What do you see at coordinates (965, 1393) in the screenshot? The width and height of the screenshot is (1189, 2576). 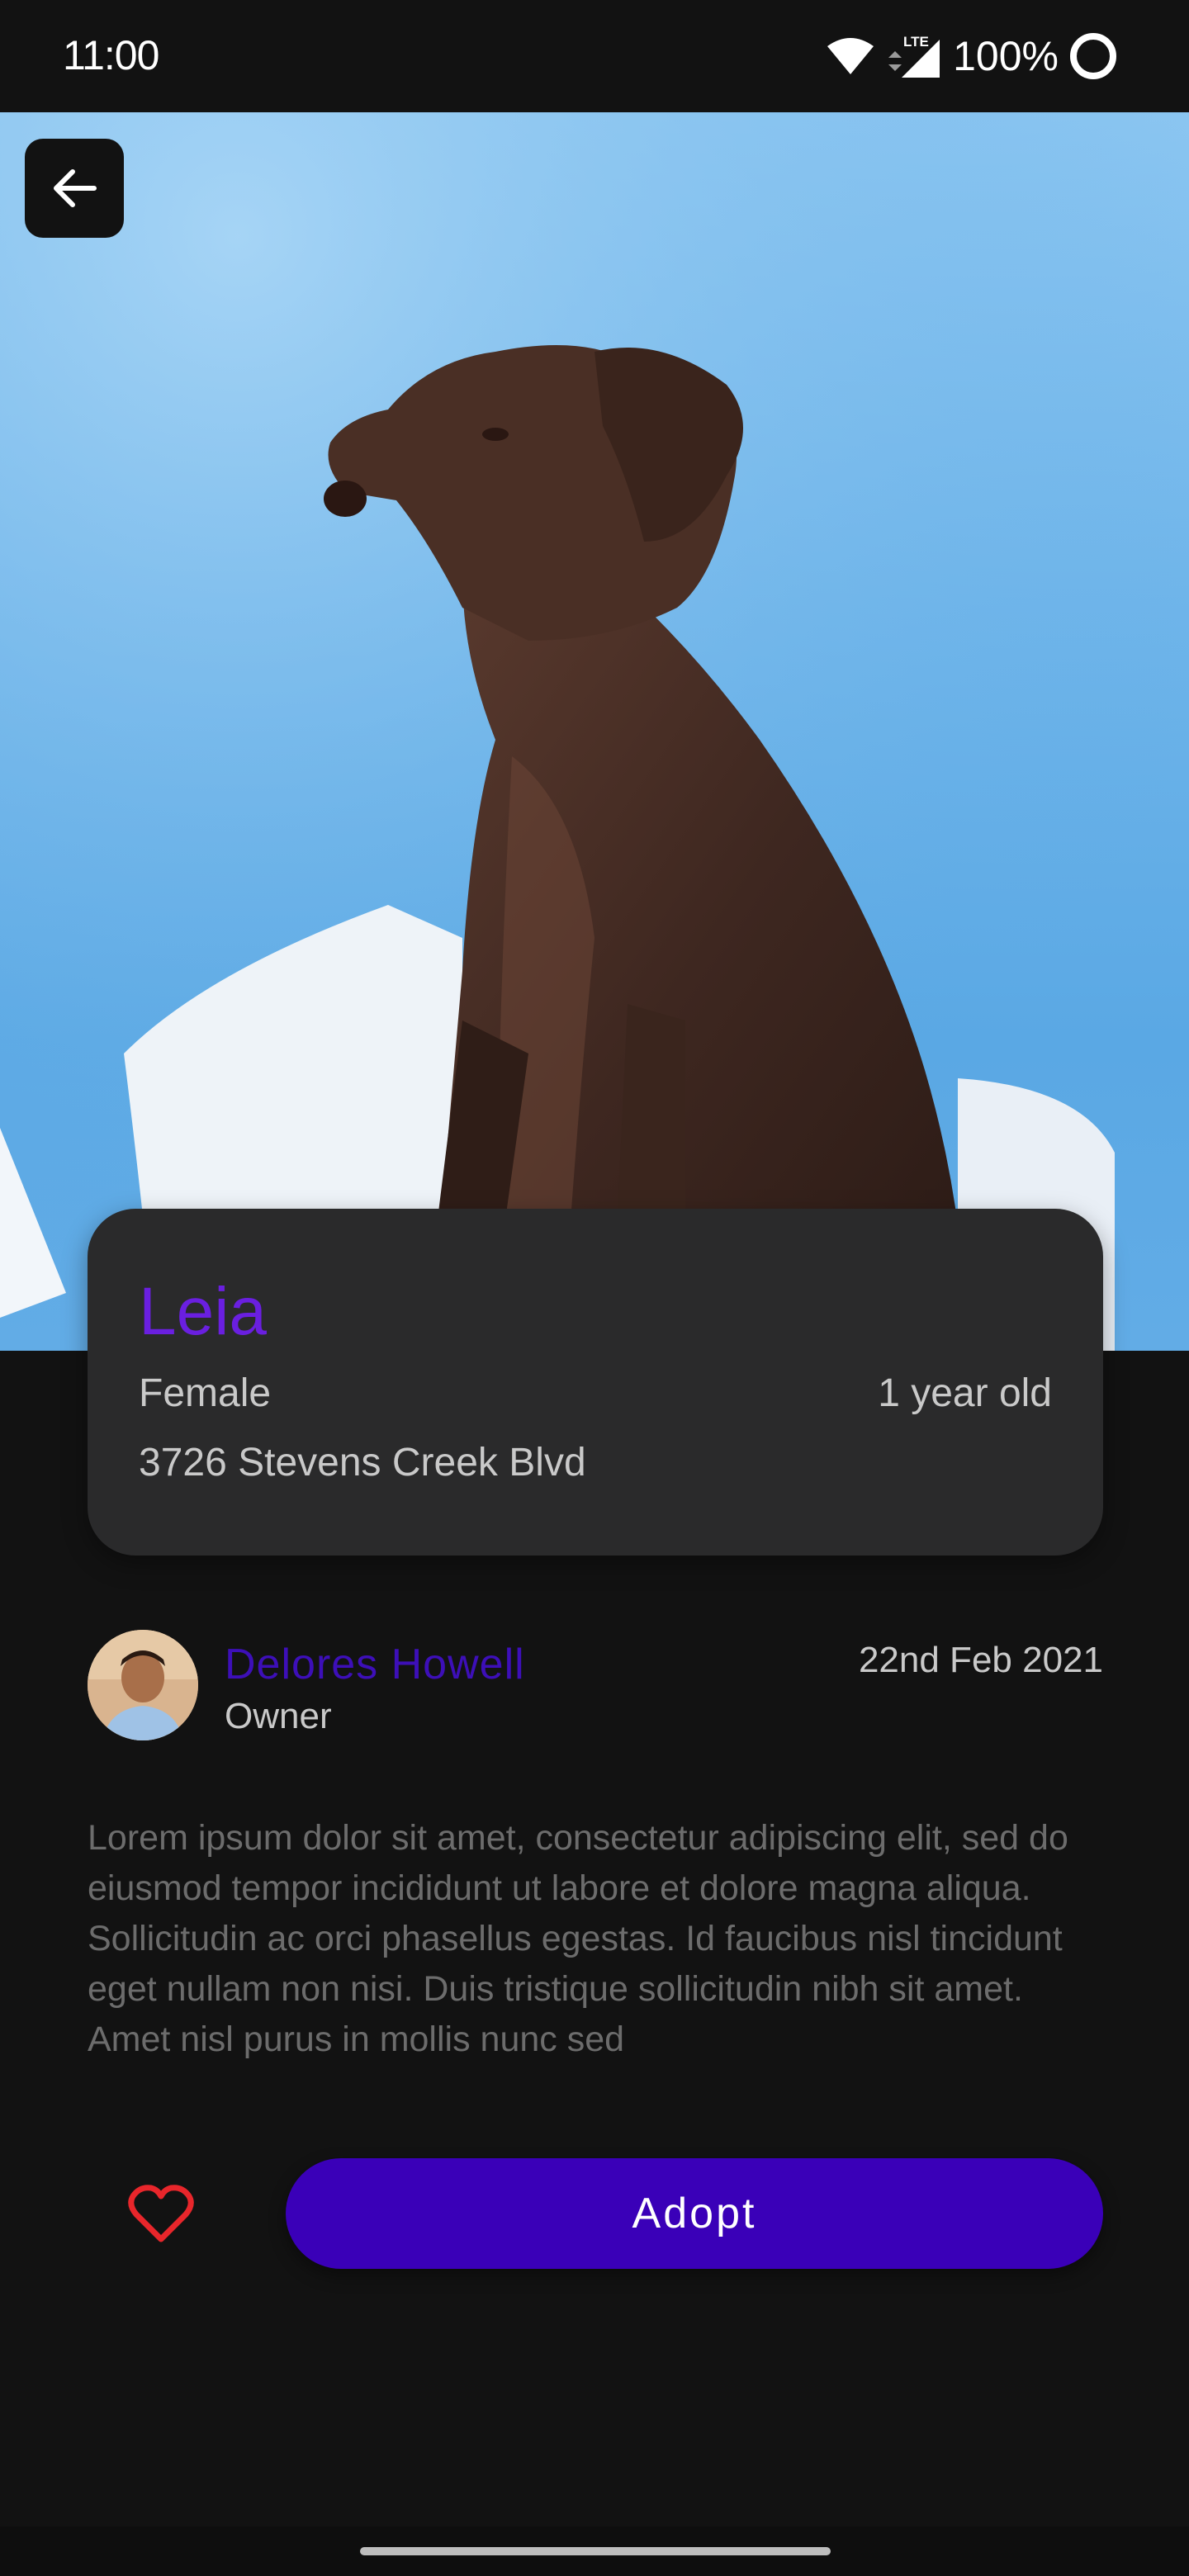 I see `pet-age: 1 year old` at bounding box center [965, 1393].